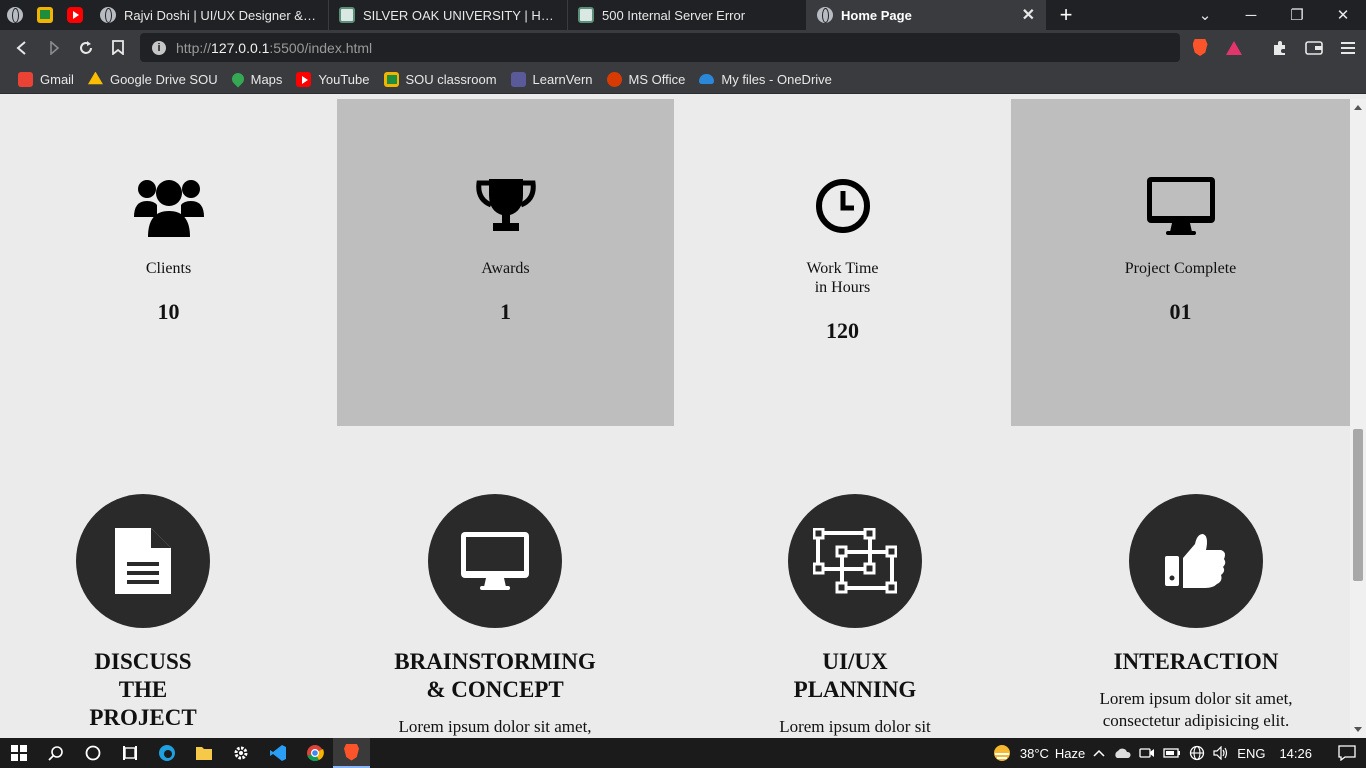 The width and height of the screenshot is (1366, 768). Describe the element at coordinates (86, 48) in the screenshot. I see `reload-button` at that location.